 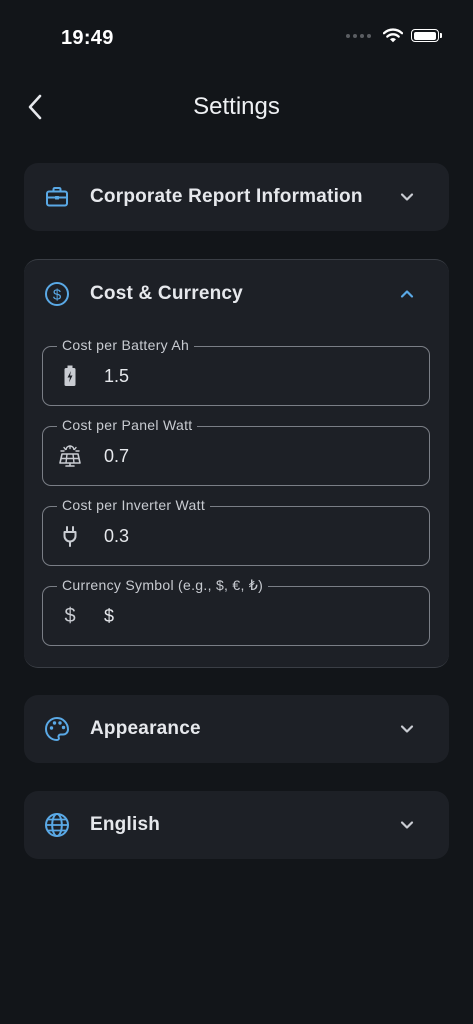 I want to click on briefcase-icon, so click(x=57, y=197).